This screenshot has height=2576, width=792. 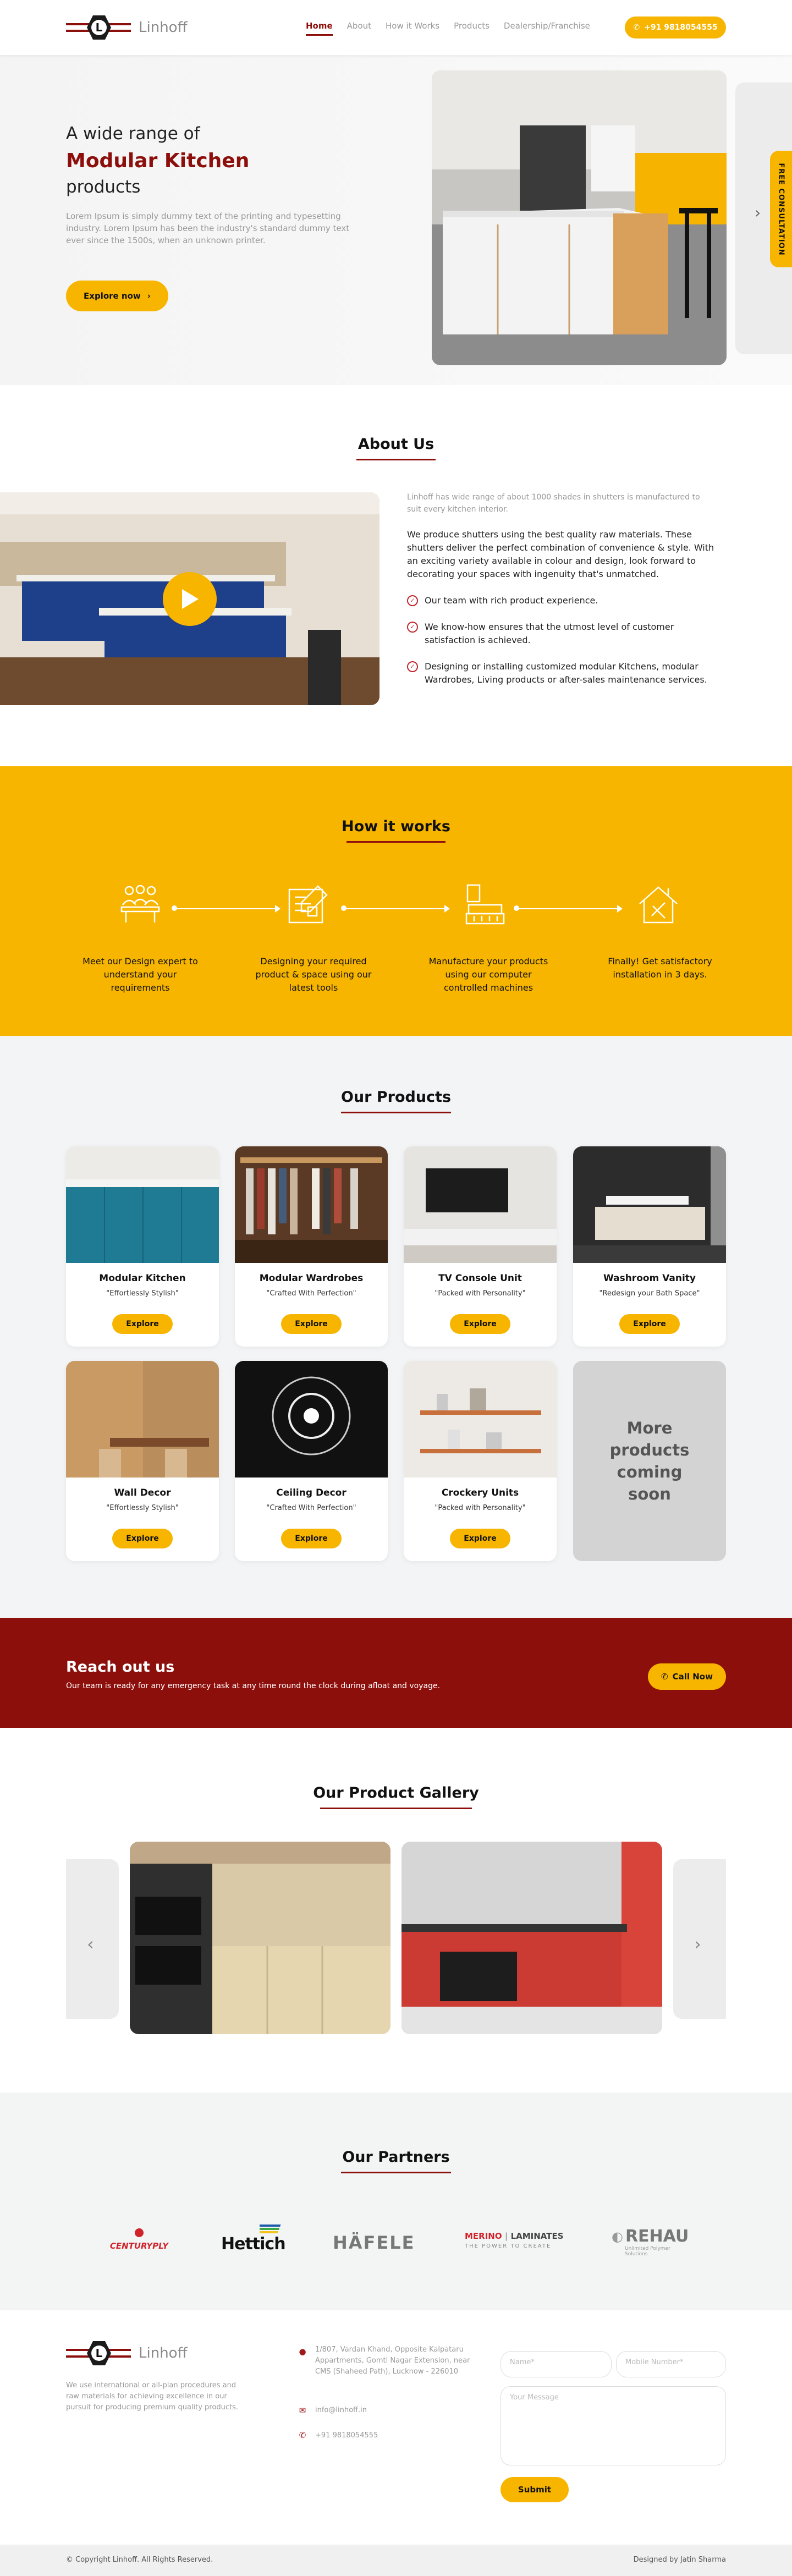 I want to click on hero-kitchen-image, so click(x=579, y=217).